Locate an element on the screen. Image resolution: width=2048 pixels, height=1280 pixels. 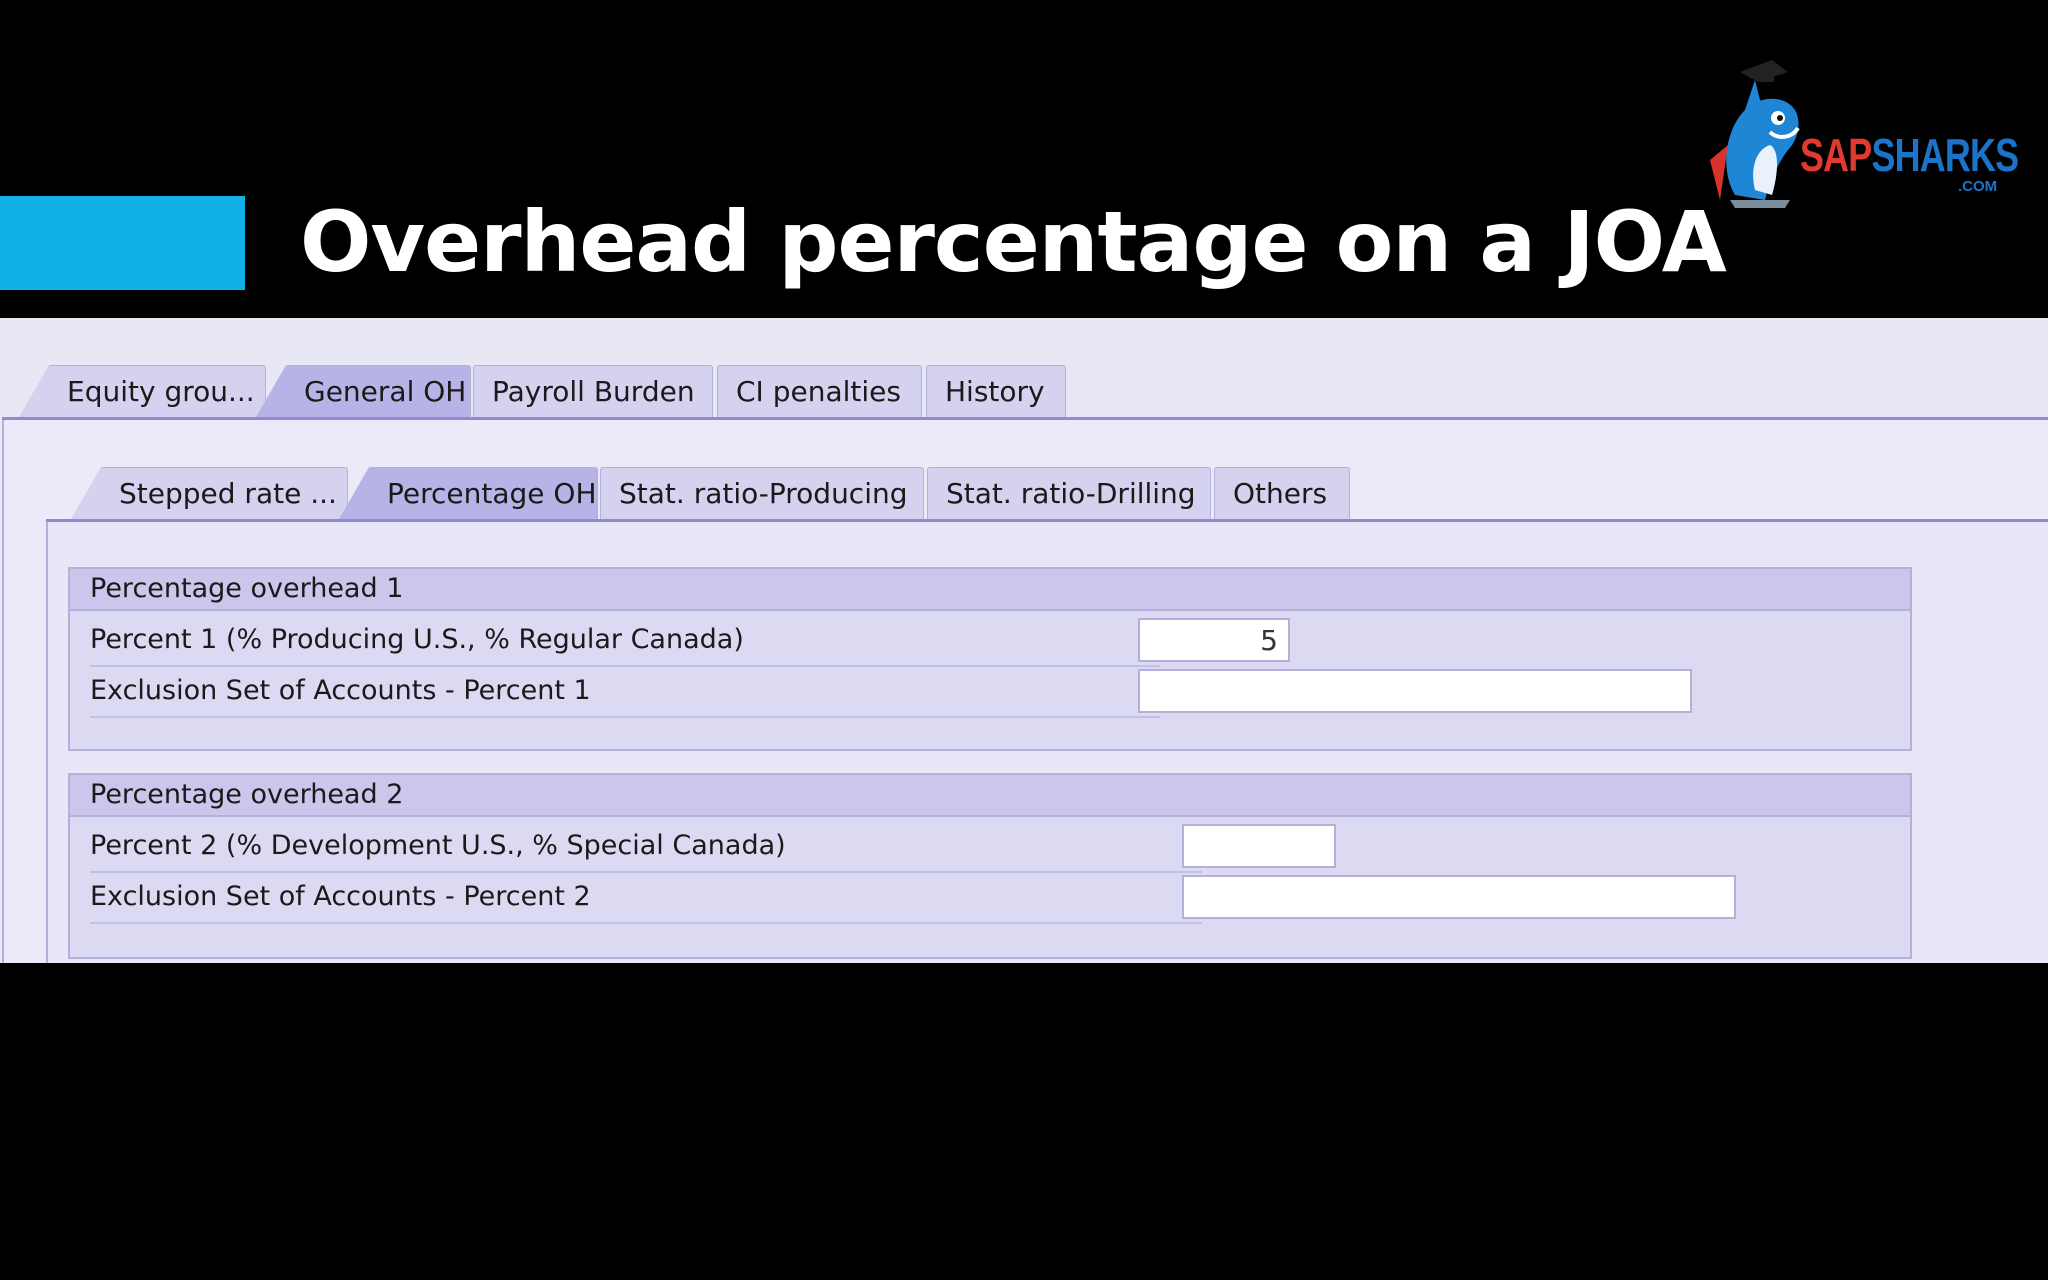
tab-percentage-oh: Percentage OH is located at coordinates (468, 493).